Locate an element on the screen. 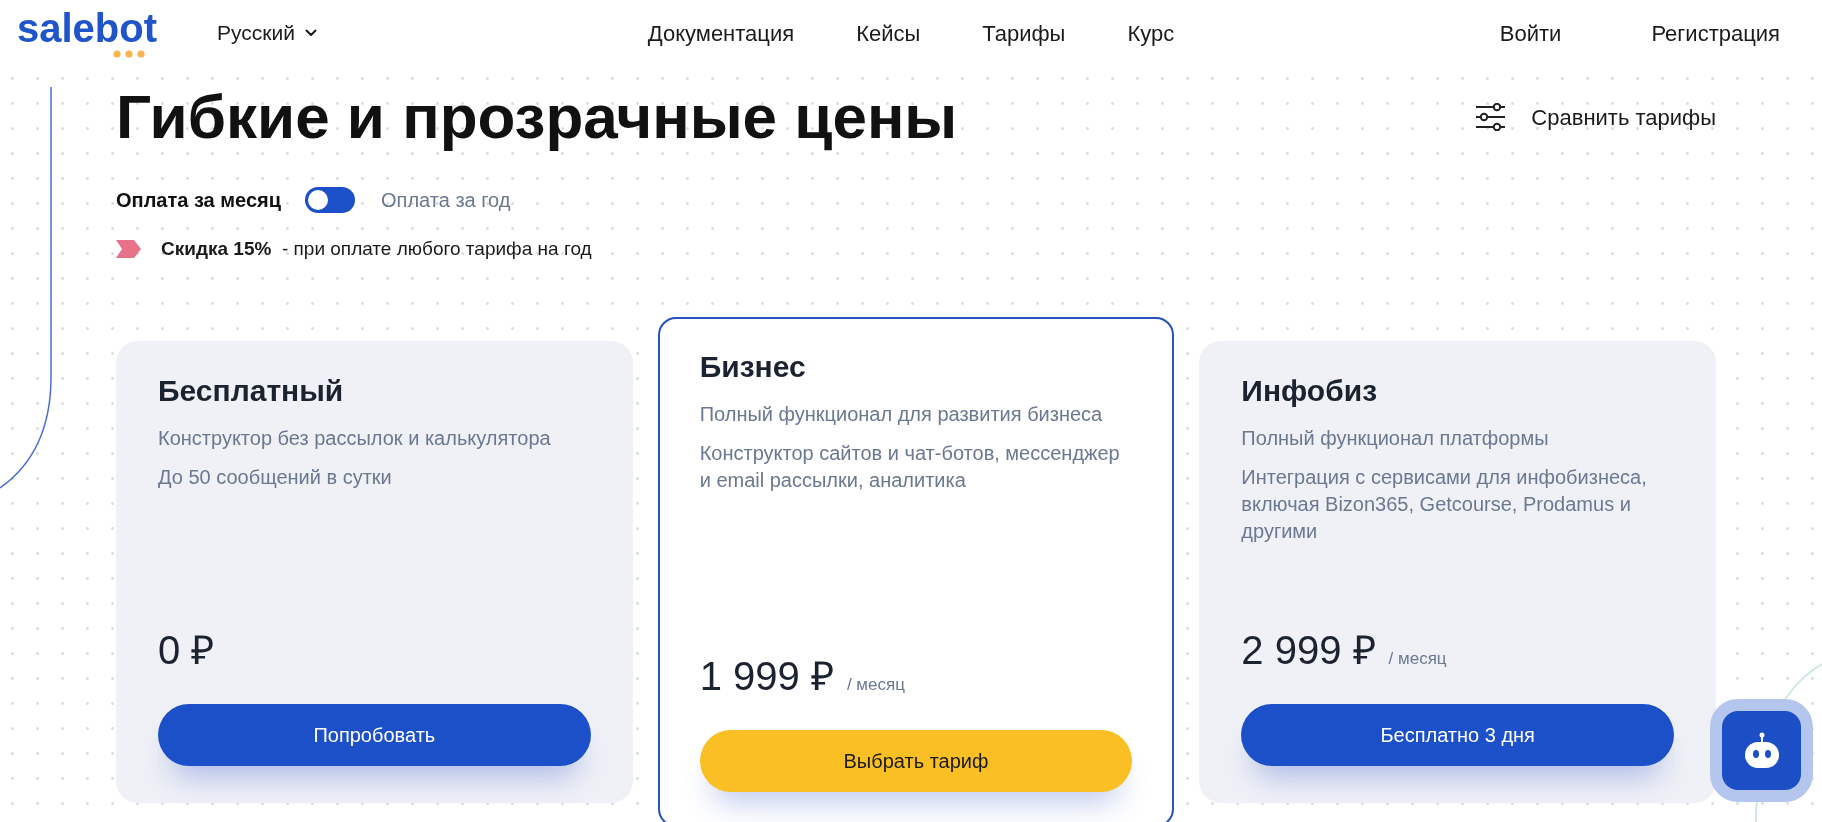 The height and width of the screenshot is (822, 1822). billing-option-label: Оплата за месяц is located at coordinates (199, 200).